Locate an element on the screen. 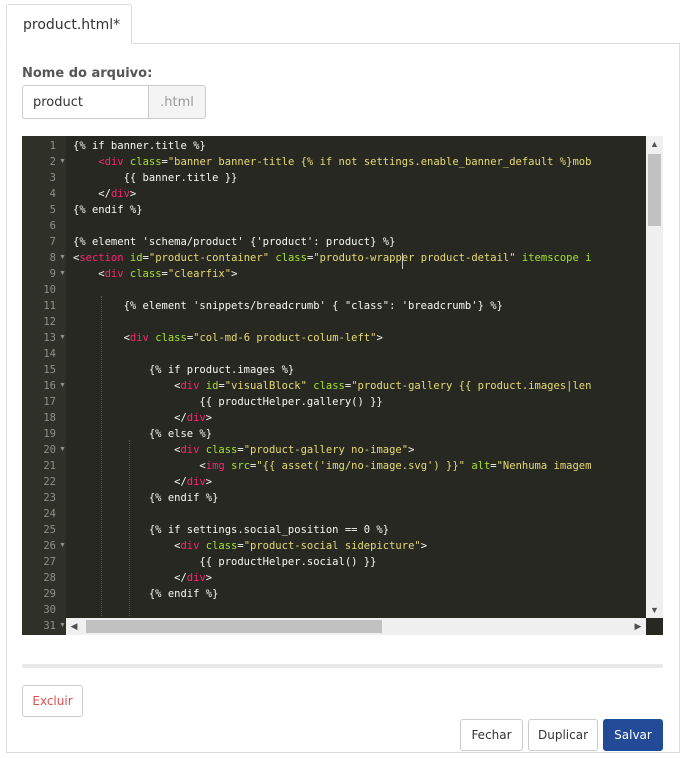 The height and width of the screenshot is (758, 682). code-line: 22 </div> is located at coordinates (334, 482).